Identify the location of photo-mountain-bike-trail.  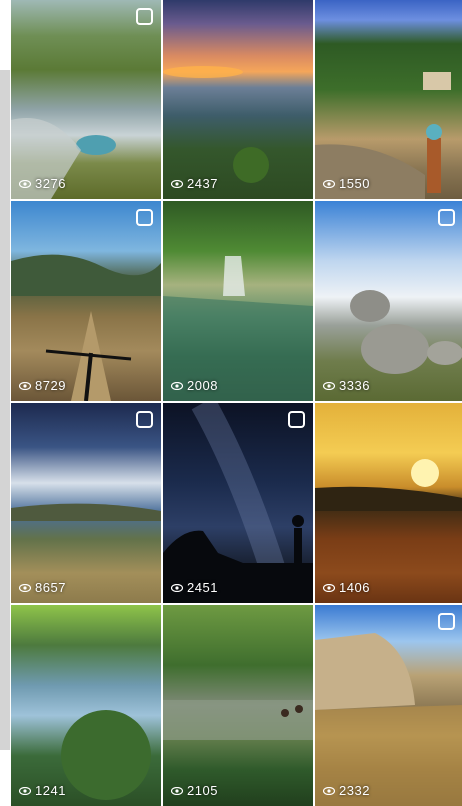
(86, 327).